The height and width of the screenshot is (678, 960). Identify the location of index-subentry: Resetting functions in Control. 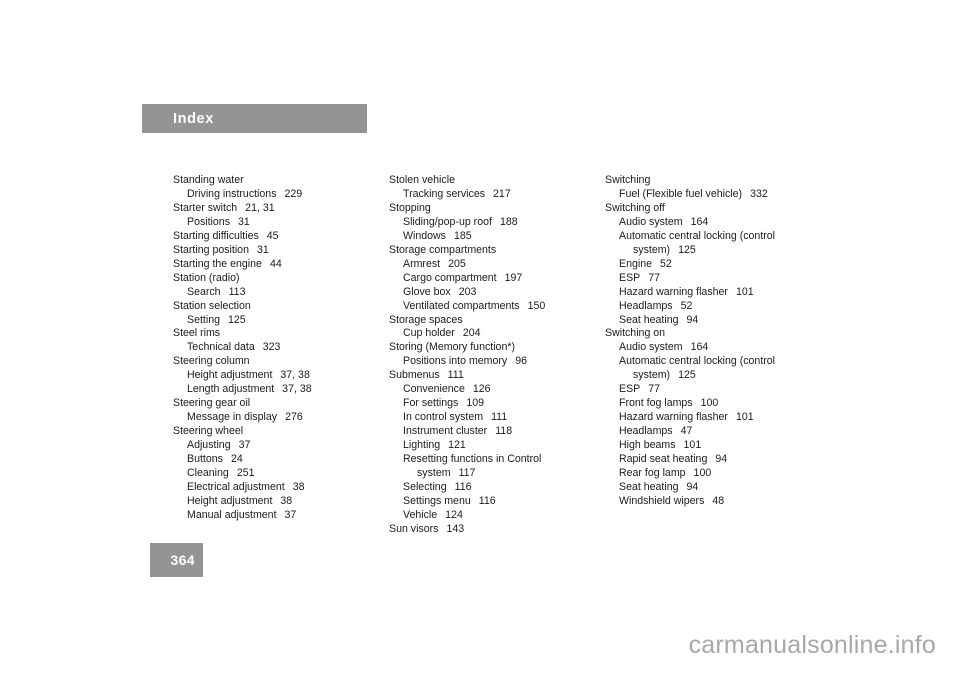
(493, 460).